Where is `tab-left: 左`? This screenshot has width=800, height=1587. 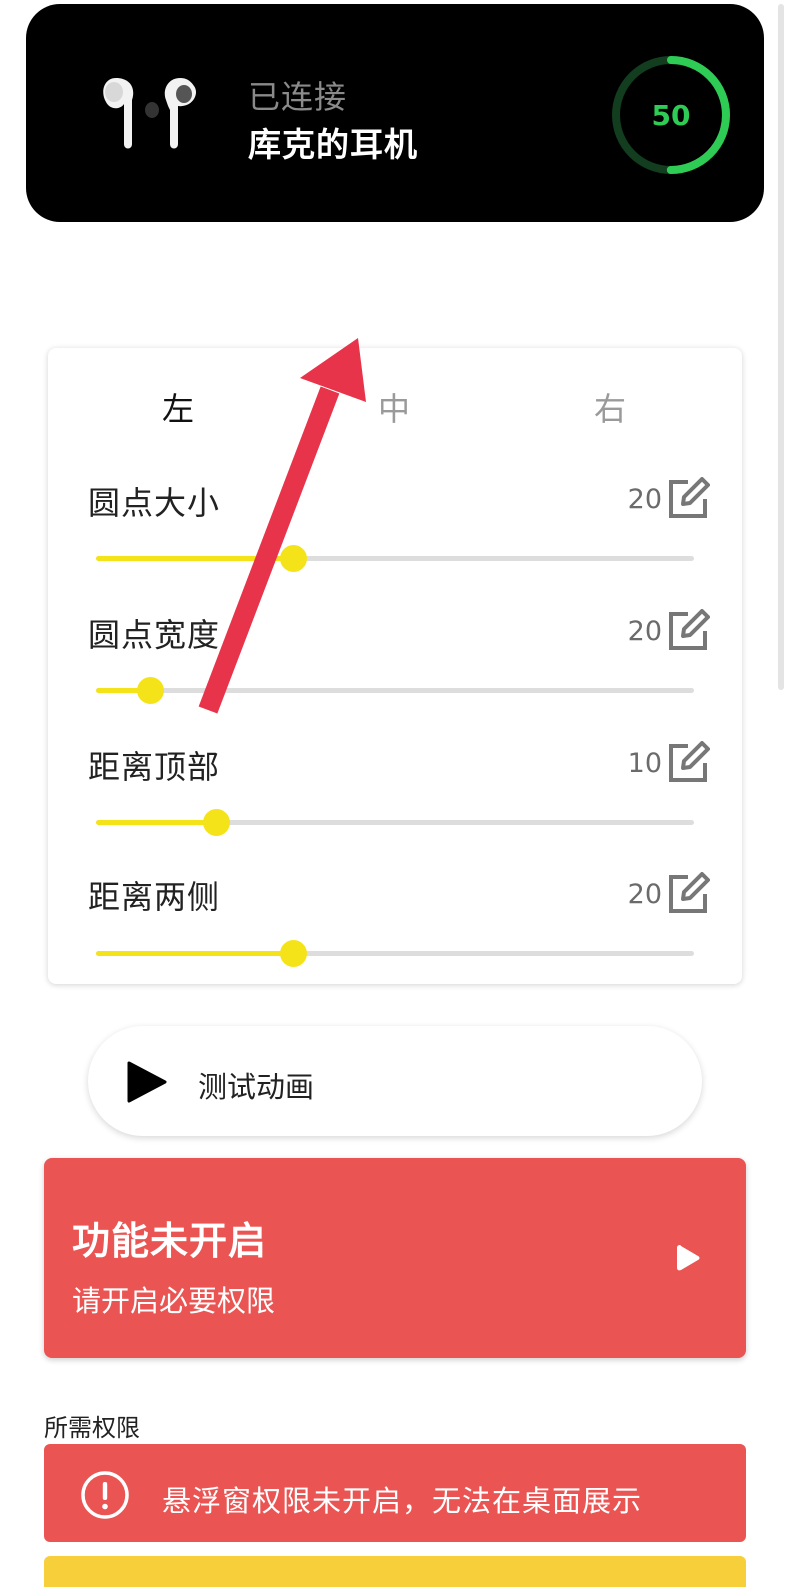
tab-left: 左 is located at coordinates (178, 407).